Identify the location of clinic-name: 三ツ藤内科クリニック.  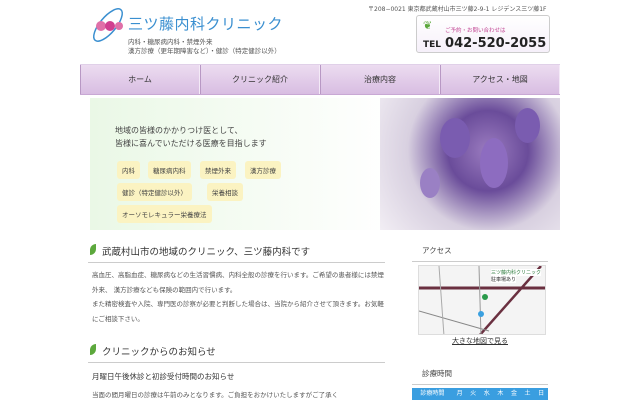
(206, 24).